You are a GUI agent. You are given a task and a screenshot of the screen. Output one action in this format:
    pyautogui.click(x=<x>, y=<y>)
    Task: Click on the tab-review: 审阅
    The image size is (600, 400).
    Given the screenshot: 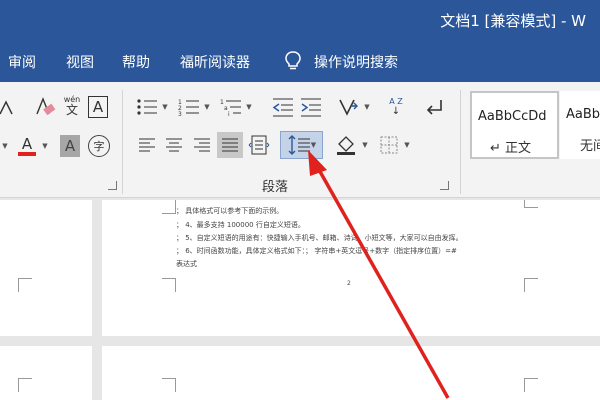 What is the action you would take?
    pyautogui.click(x=22, y=62)
    